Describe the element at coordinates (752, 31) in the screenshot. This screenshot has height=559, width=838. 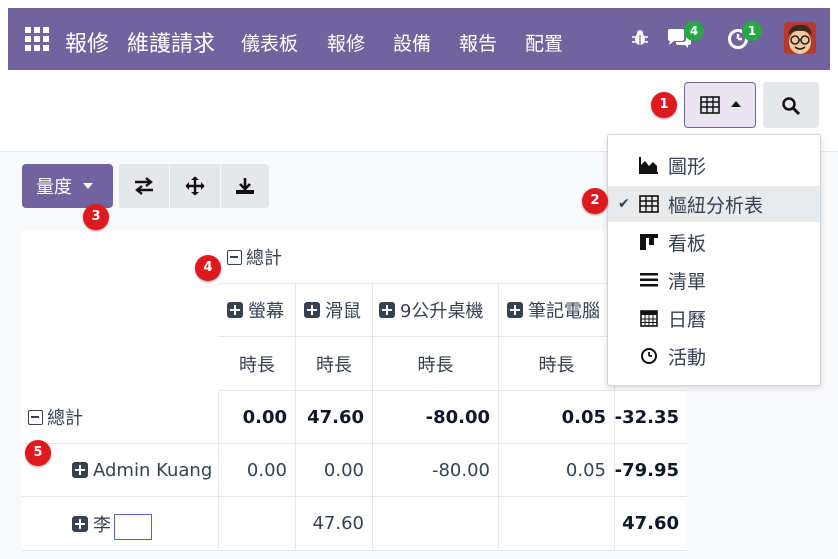
I see `activities-count-badge: 1` at that location.